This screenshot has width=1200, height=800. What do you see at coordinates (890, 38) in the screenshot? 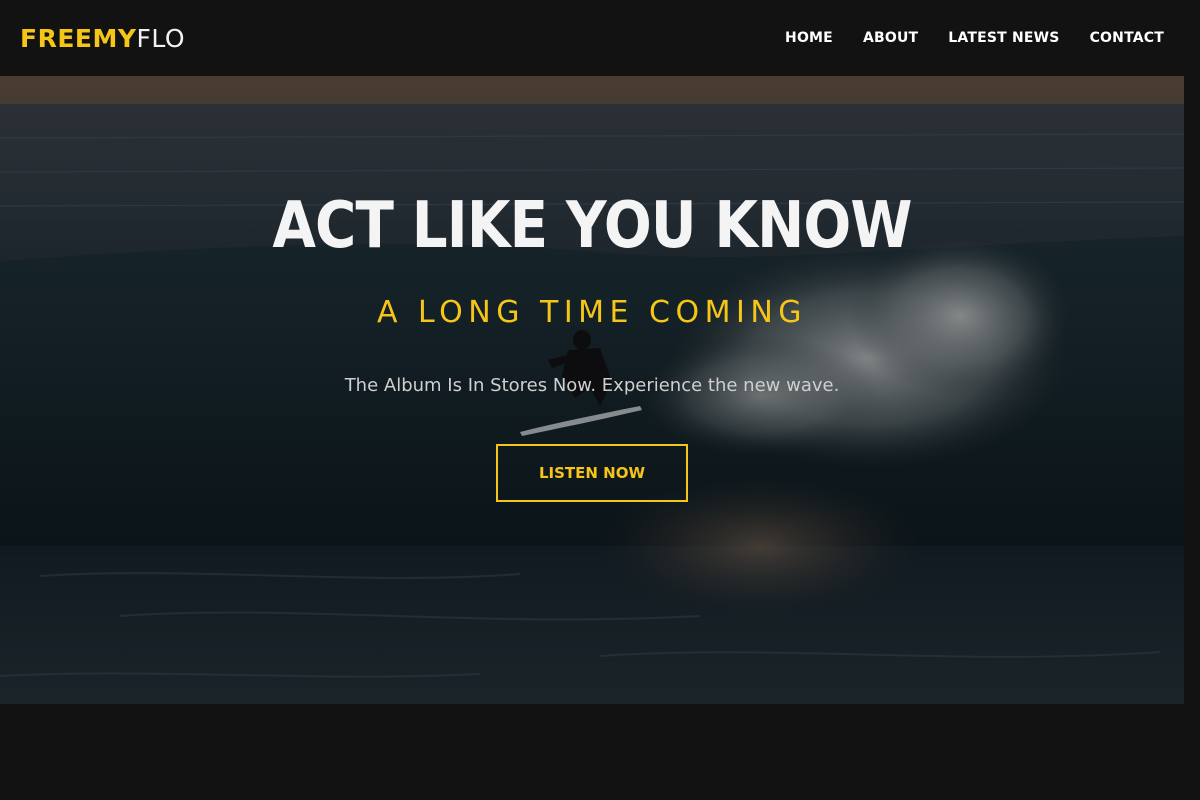
I see `nav-about-link: ABOUT` at bounding box center [890, 38].